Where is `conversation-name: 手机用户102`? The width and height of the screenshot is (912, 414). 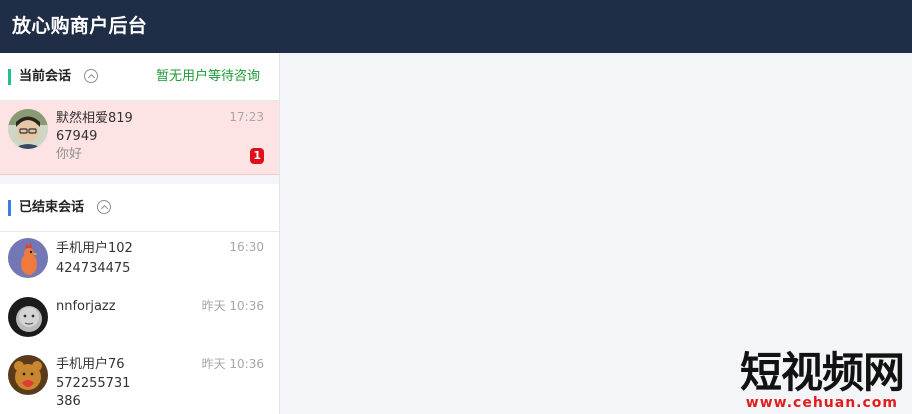
conversation-name: 手机用户102 is located at coordinates (94, 248).